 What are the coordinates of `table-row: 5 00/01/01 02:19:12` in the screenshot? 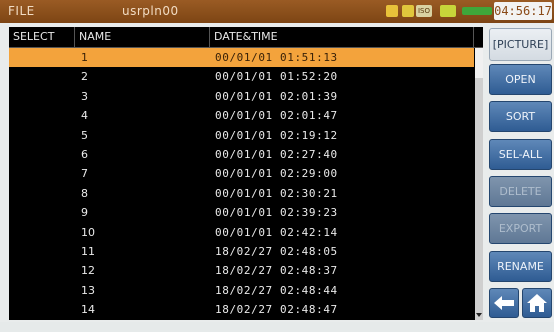 It's located at (241, 135).